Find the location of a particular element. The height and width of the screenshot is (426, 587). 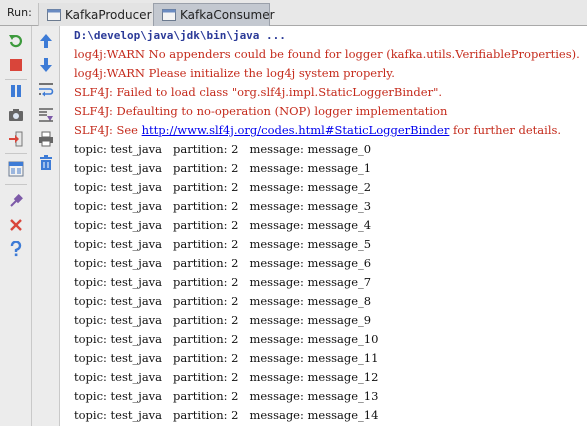

close-button is located at coordinates (16, 225).